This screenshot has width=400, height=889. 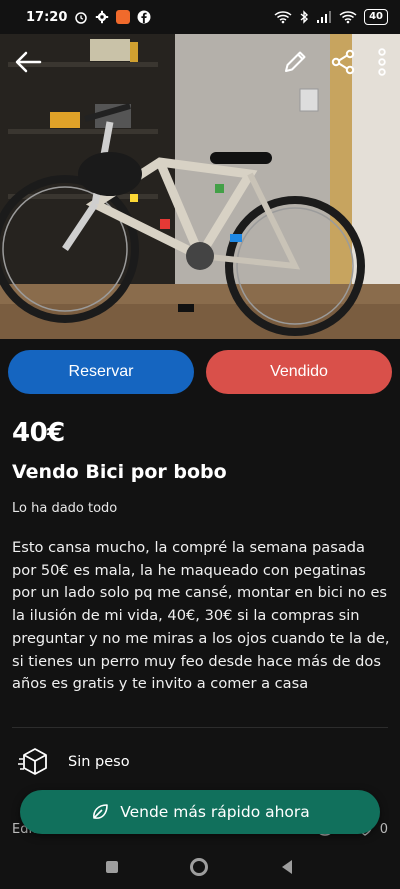 What do you see at coordinates (123, 17) in the screenshot?
I see `app-icon` at bounding box center [123, 17].